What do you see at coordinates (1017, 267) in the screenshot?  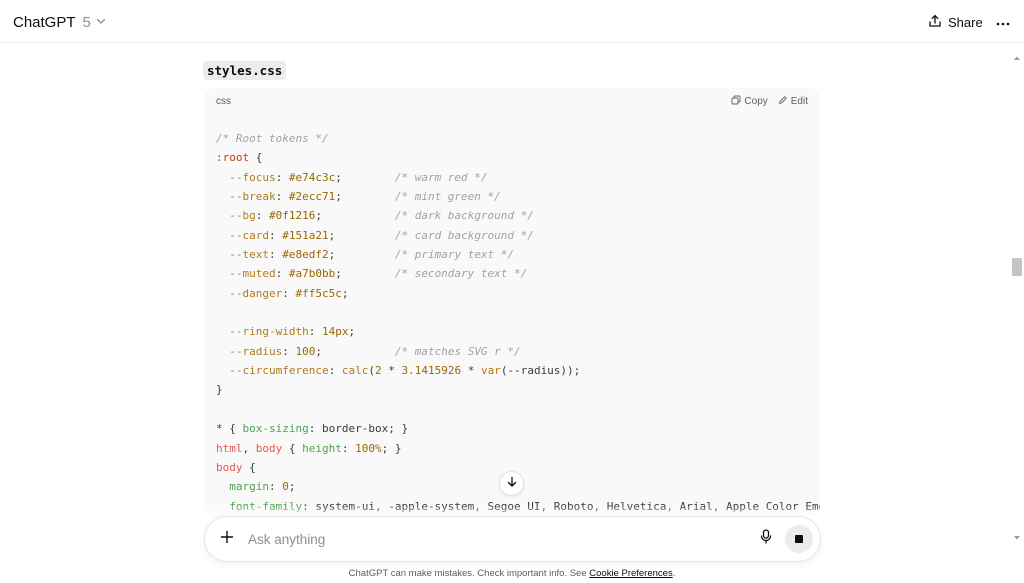 I see `scrollbar-thumb` at bounding box center [1017, 267].